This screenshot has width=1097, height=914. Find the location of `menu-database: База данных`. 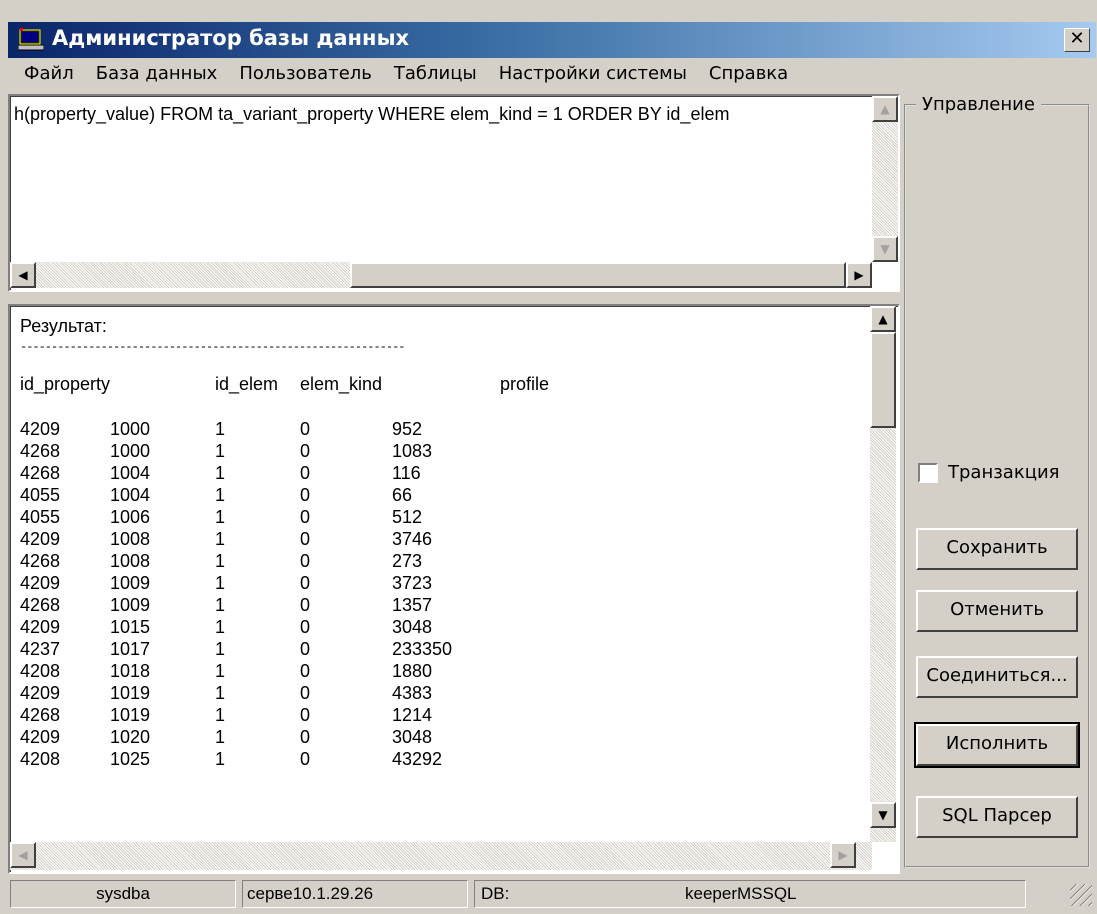

menu-database: База данных is located at coordinates (157, 75).